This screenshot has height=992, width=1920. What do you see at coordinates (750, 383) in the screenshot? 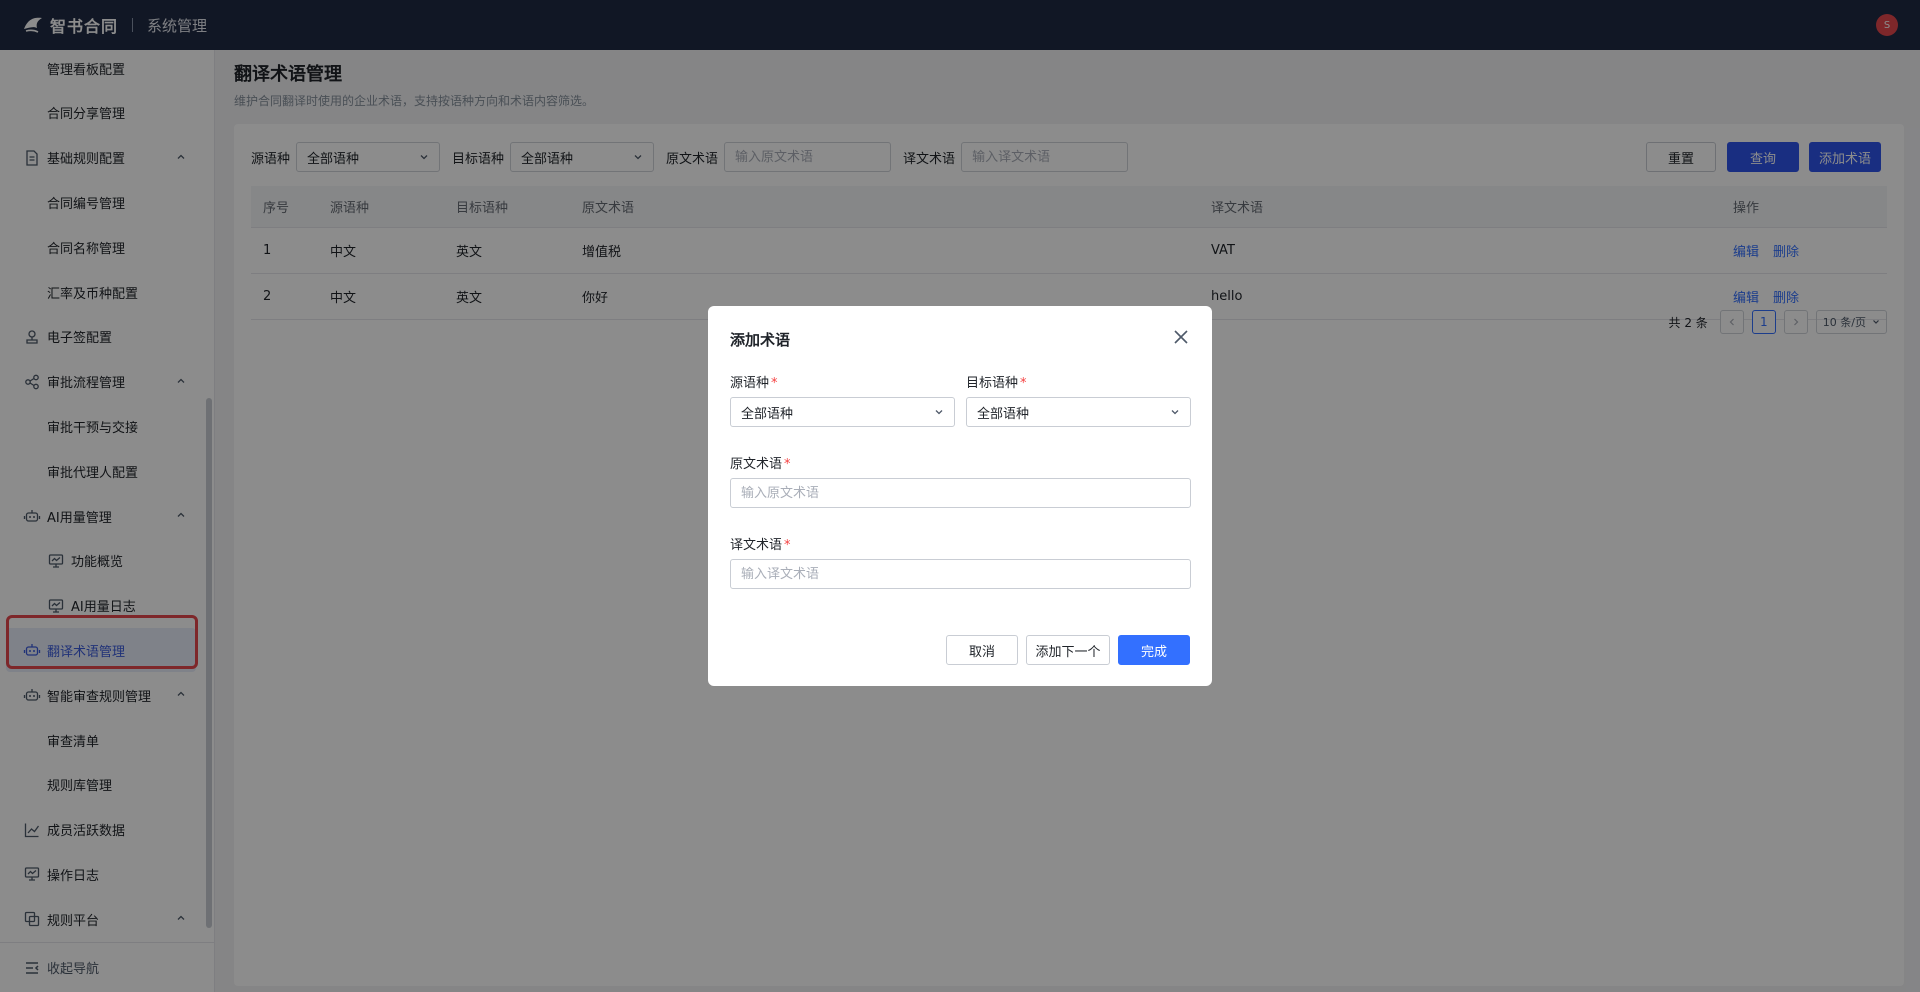
I see `modal-source-lang-label-text: 源语种` at bounding box center [750, 383].